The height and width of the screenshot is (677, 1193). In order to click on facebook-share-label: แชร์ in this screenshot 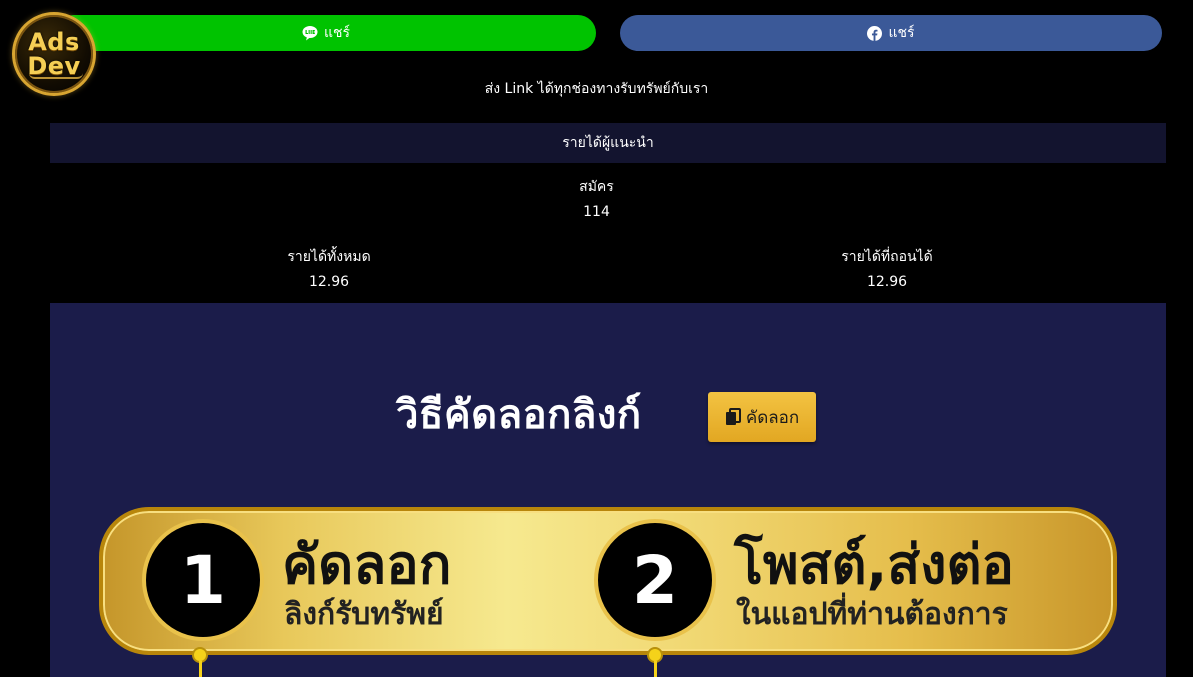, I will do `click(901, 33)`.